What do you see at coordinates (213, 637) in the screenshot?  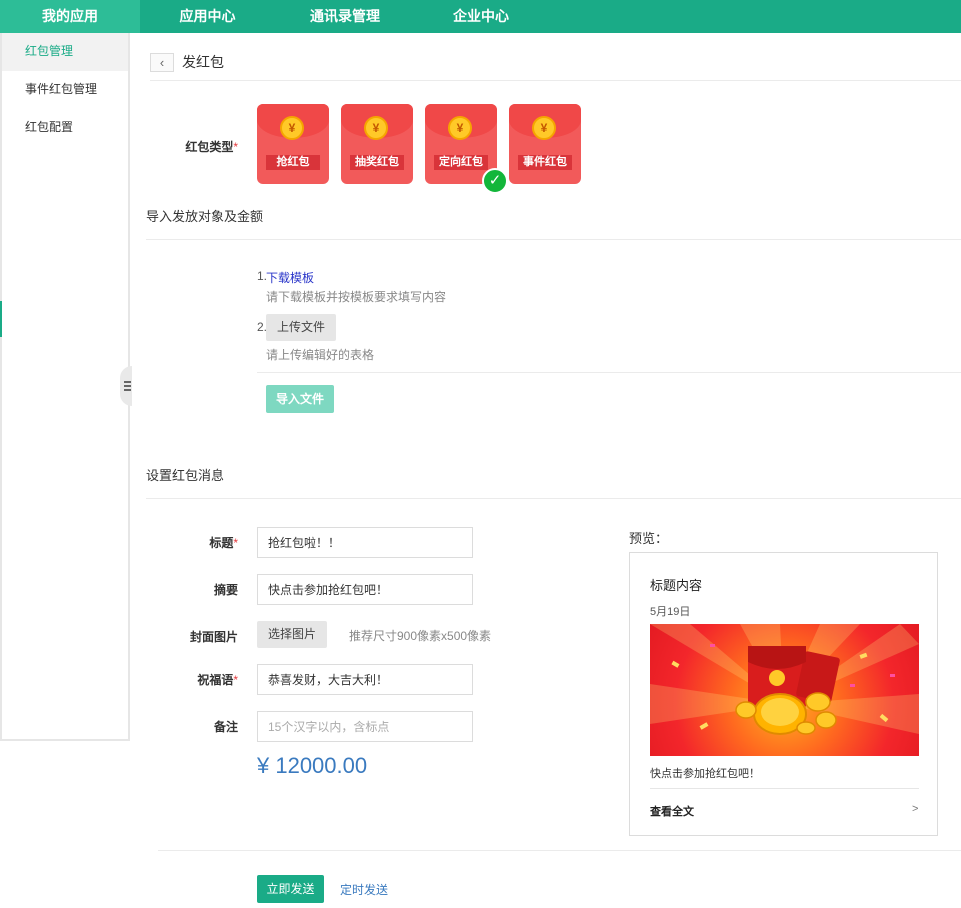 I see `cover-label: 封面图片` at bounding box center [213, 637].